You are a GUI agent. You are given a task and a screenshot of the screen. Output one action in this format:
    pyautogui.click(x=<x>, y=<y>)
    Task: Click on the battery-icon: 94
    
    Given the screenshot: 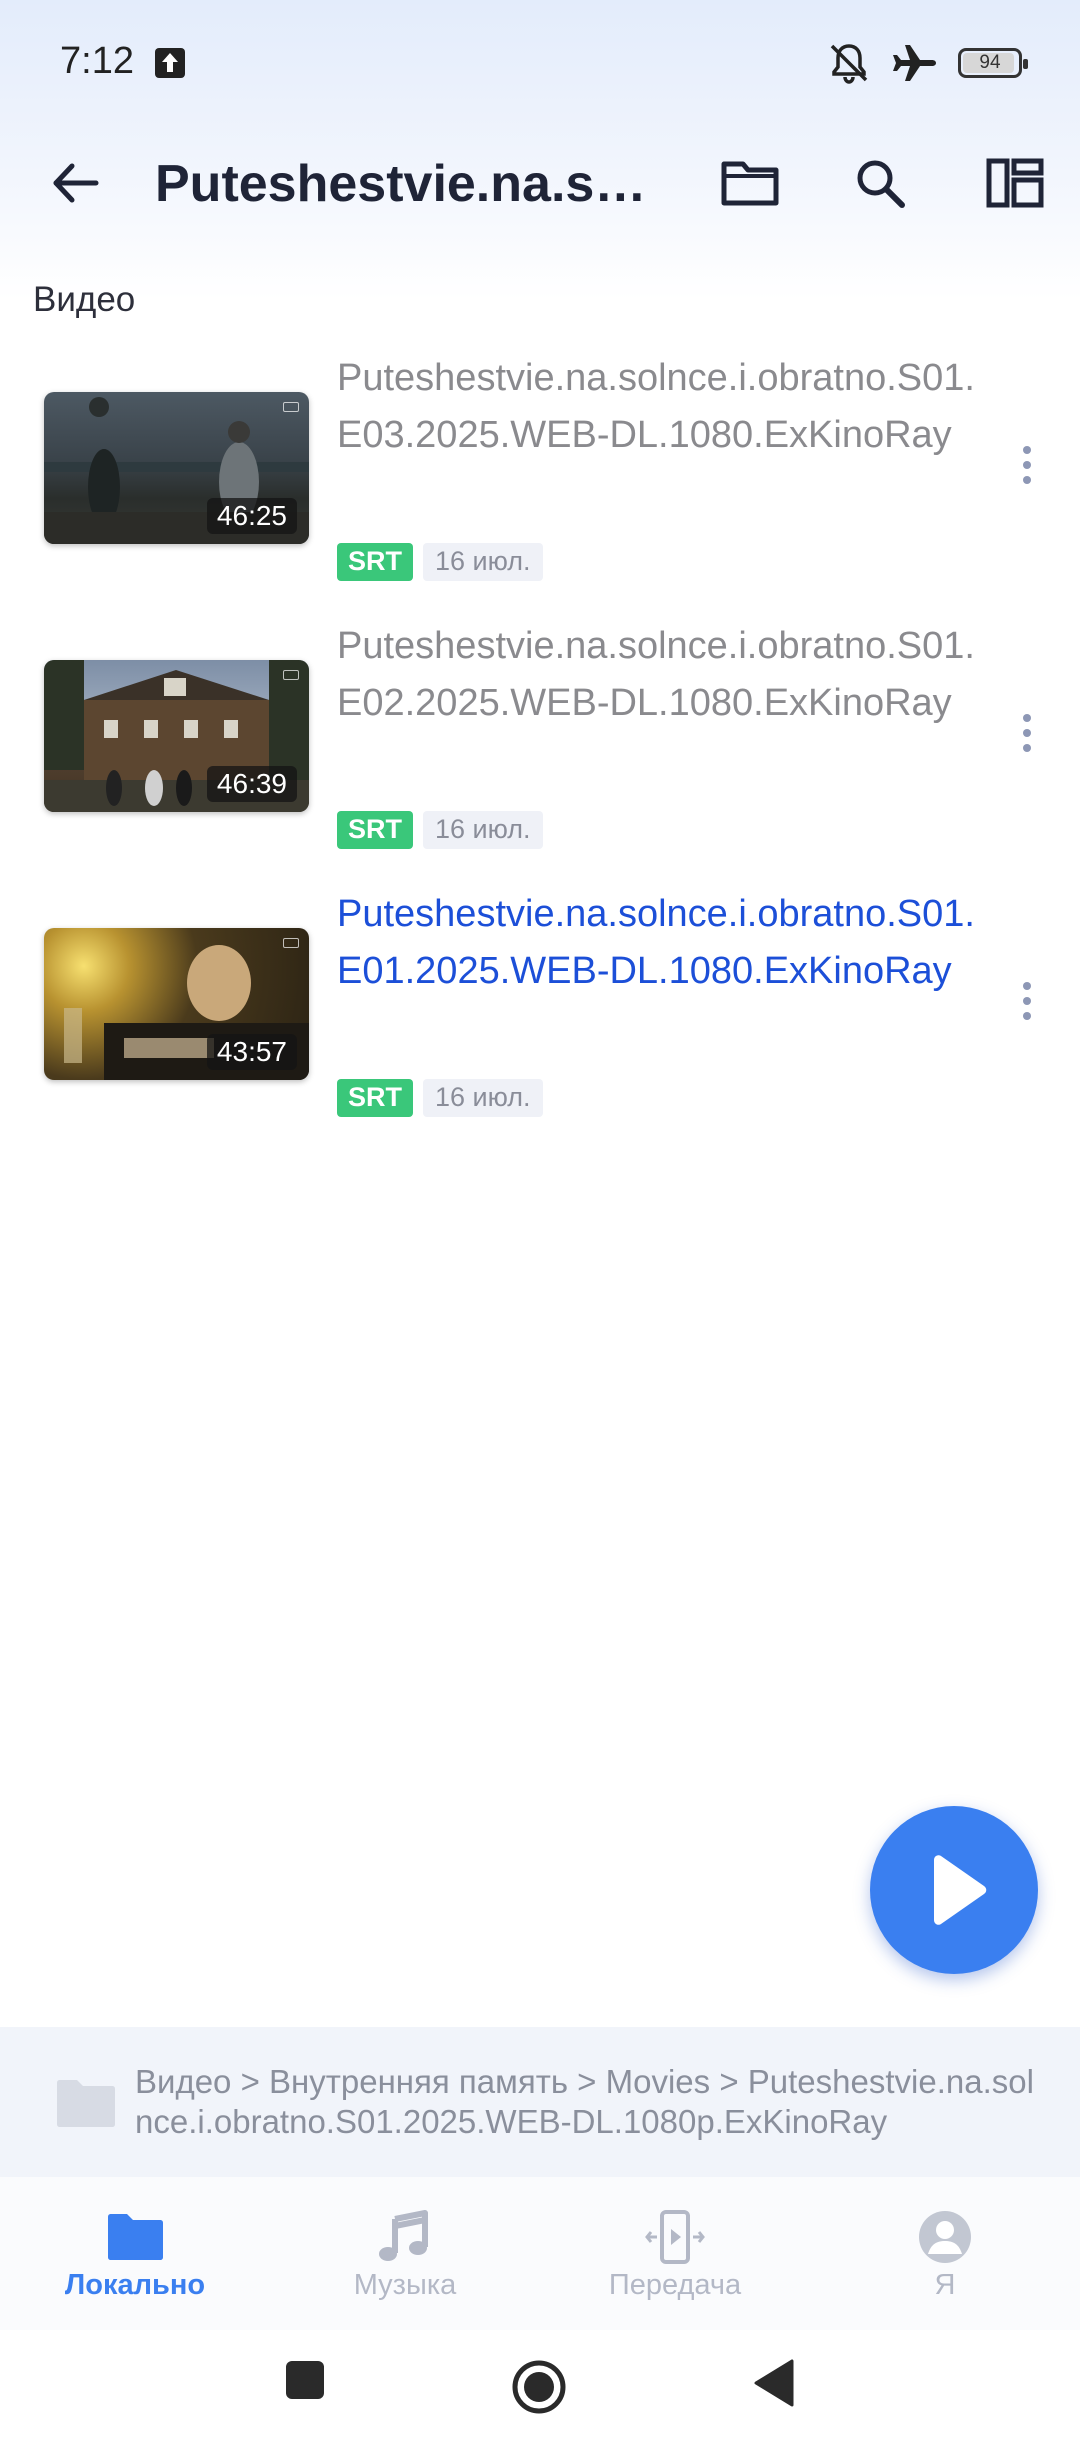 What is the action you would take?
    pyautogui.click(x=993, y=63)
    